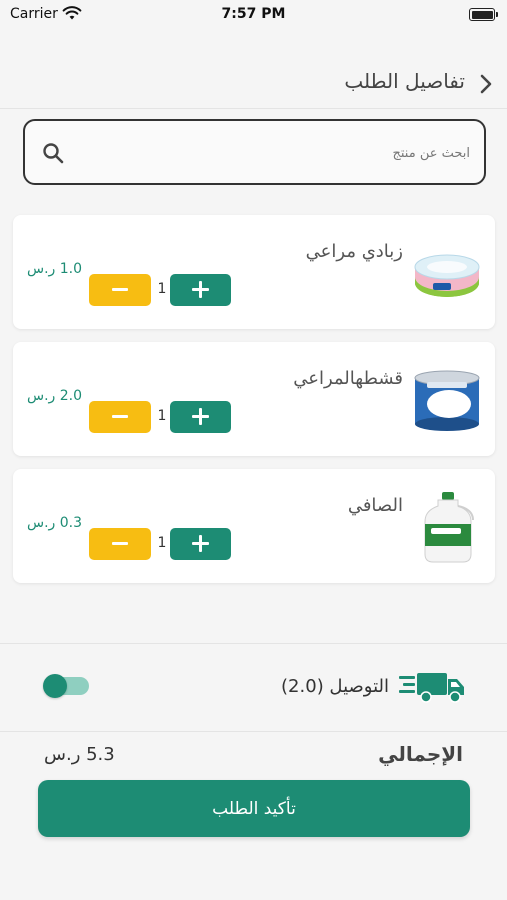  What do you see at coordinates (483, 14) in the screenshot?
I see `battery-icon` at bounding box center [483, 14].